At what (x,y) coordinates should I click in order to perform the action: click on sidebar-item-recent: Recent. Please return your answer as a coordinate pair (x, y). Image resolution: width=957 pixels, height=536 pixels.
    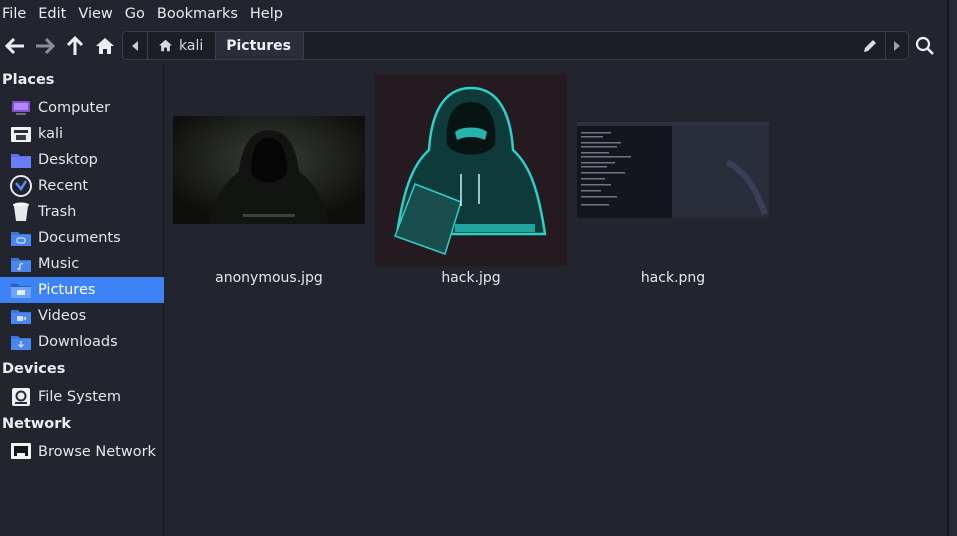
    Looking at the image, I should click on (82, 186).